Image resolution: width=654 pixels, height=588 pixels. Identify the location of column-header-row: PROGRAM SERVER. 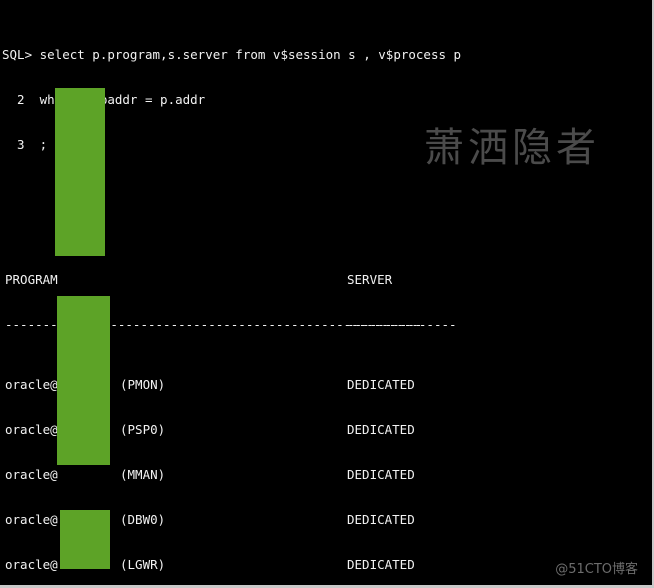
(327, 279).